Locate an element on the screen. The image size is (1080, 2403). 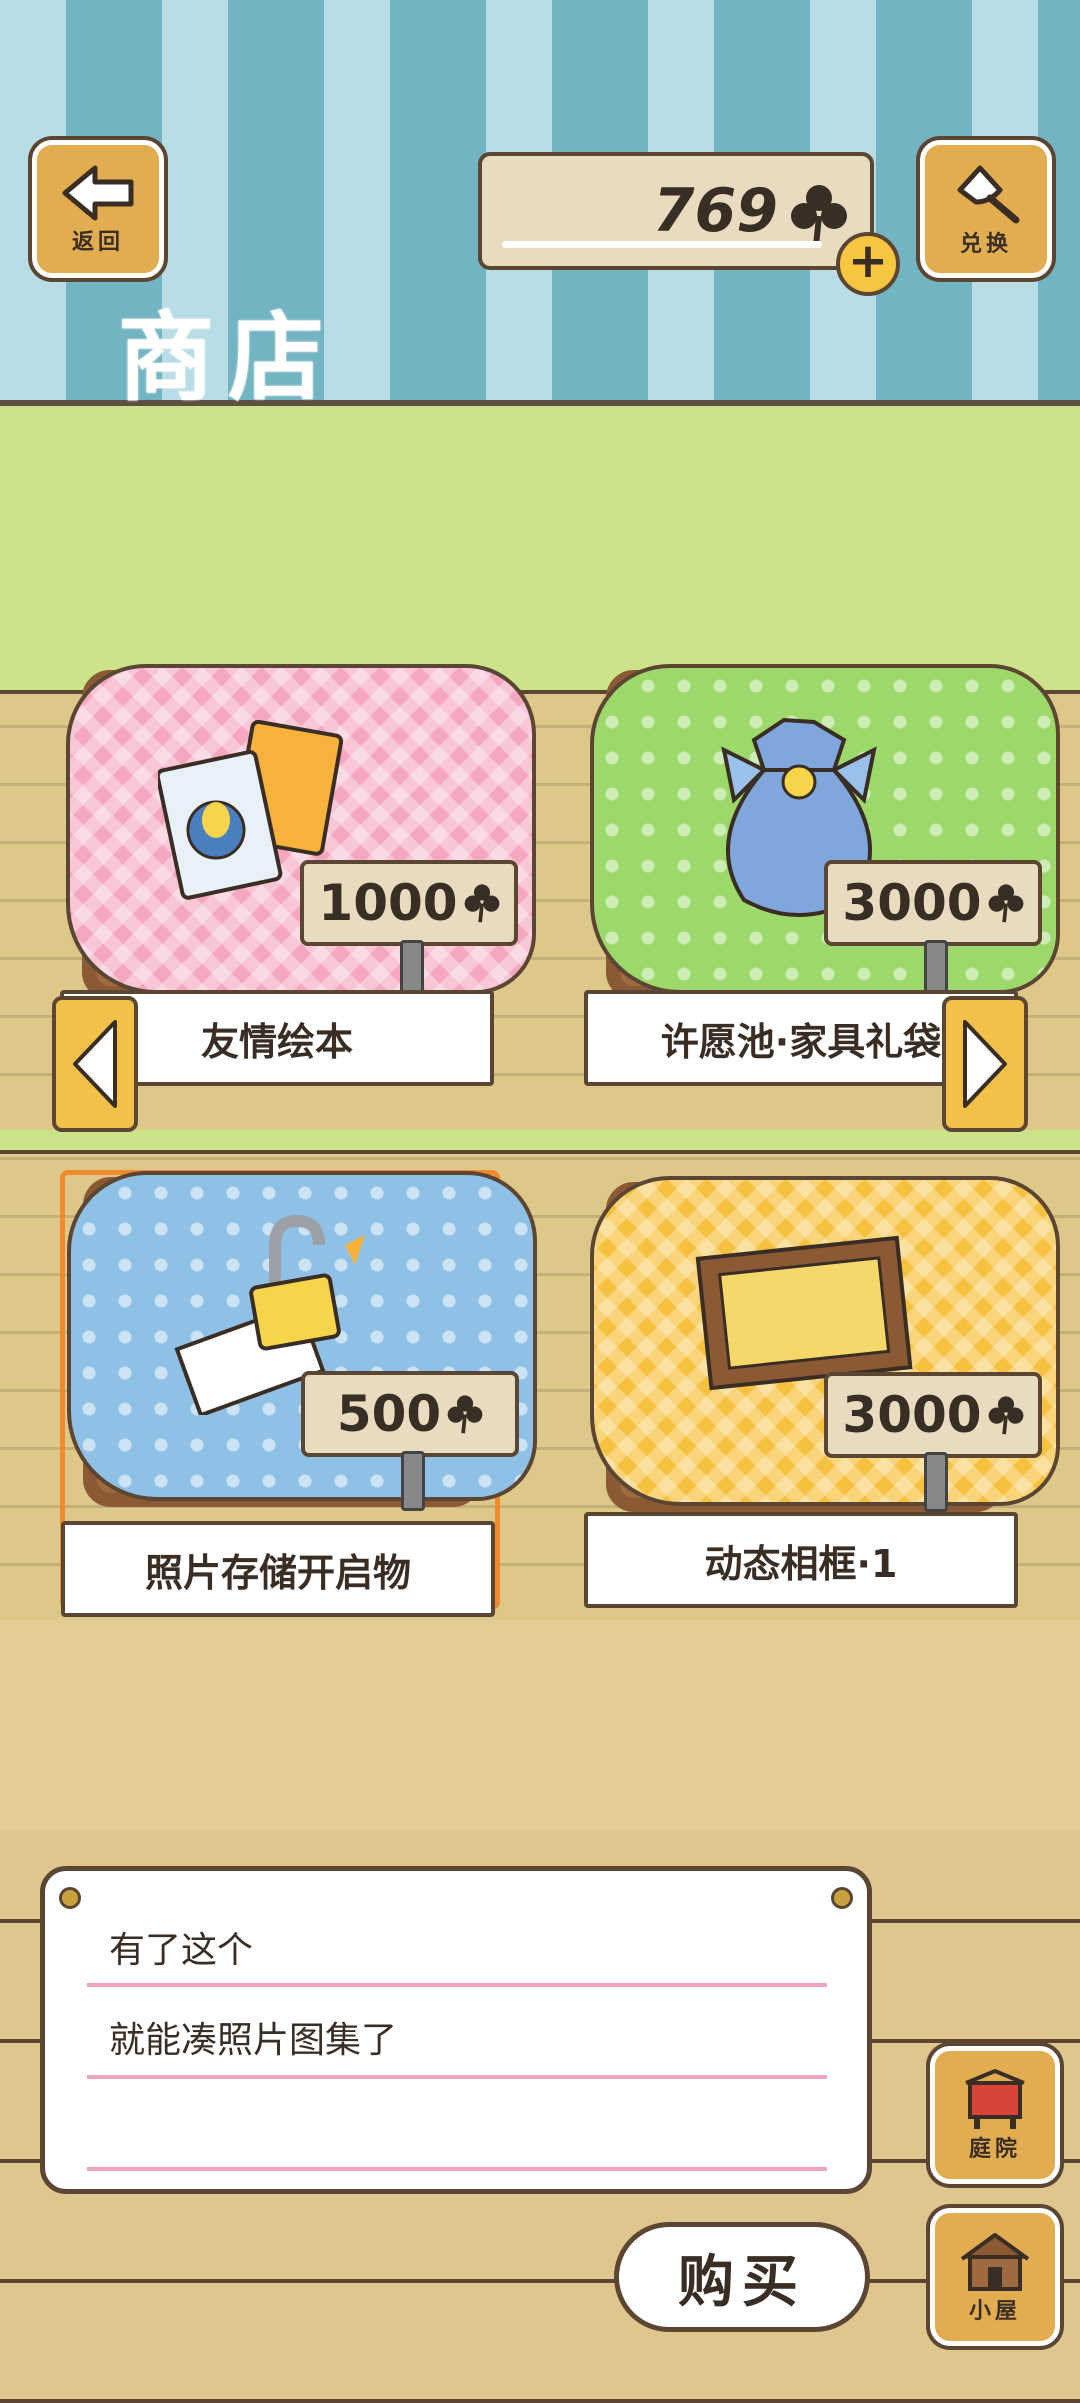
page-title: 商店 is located at coordinates (228, 358).